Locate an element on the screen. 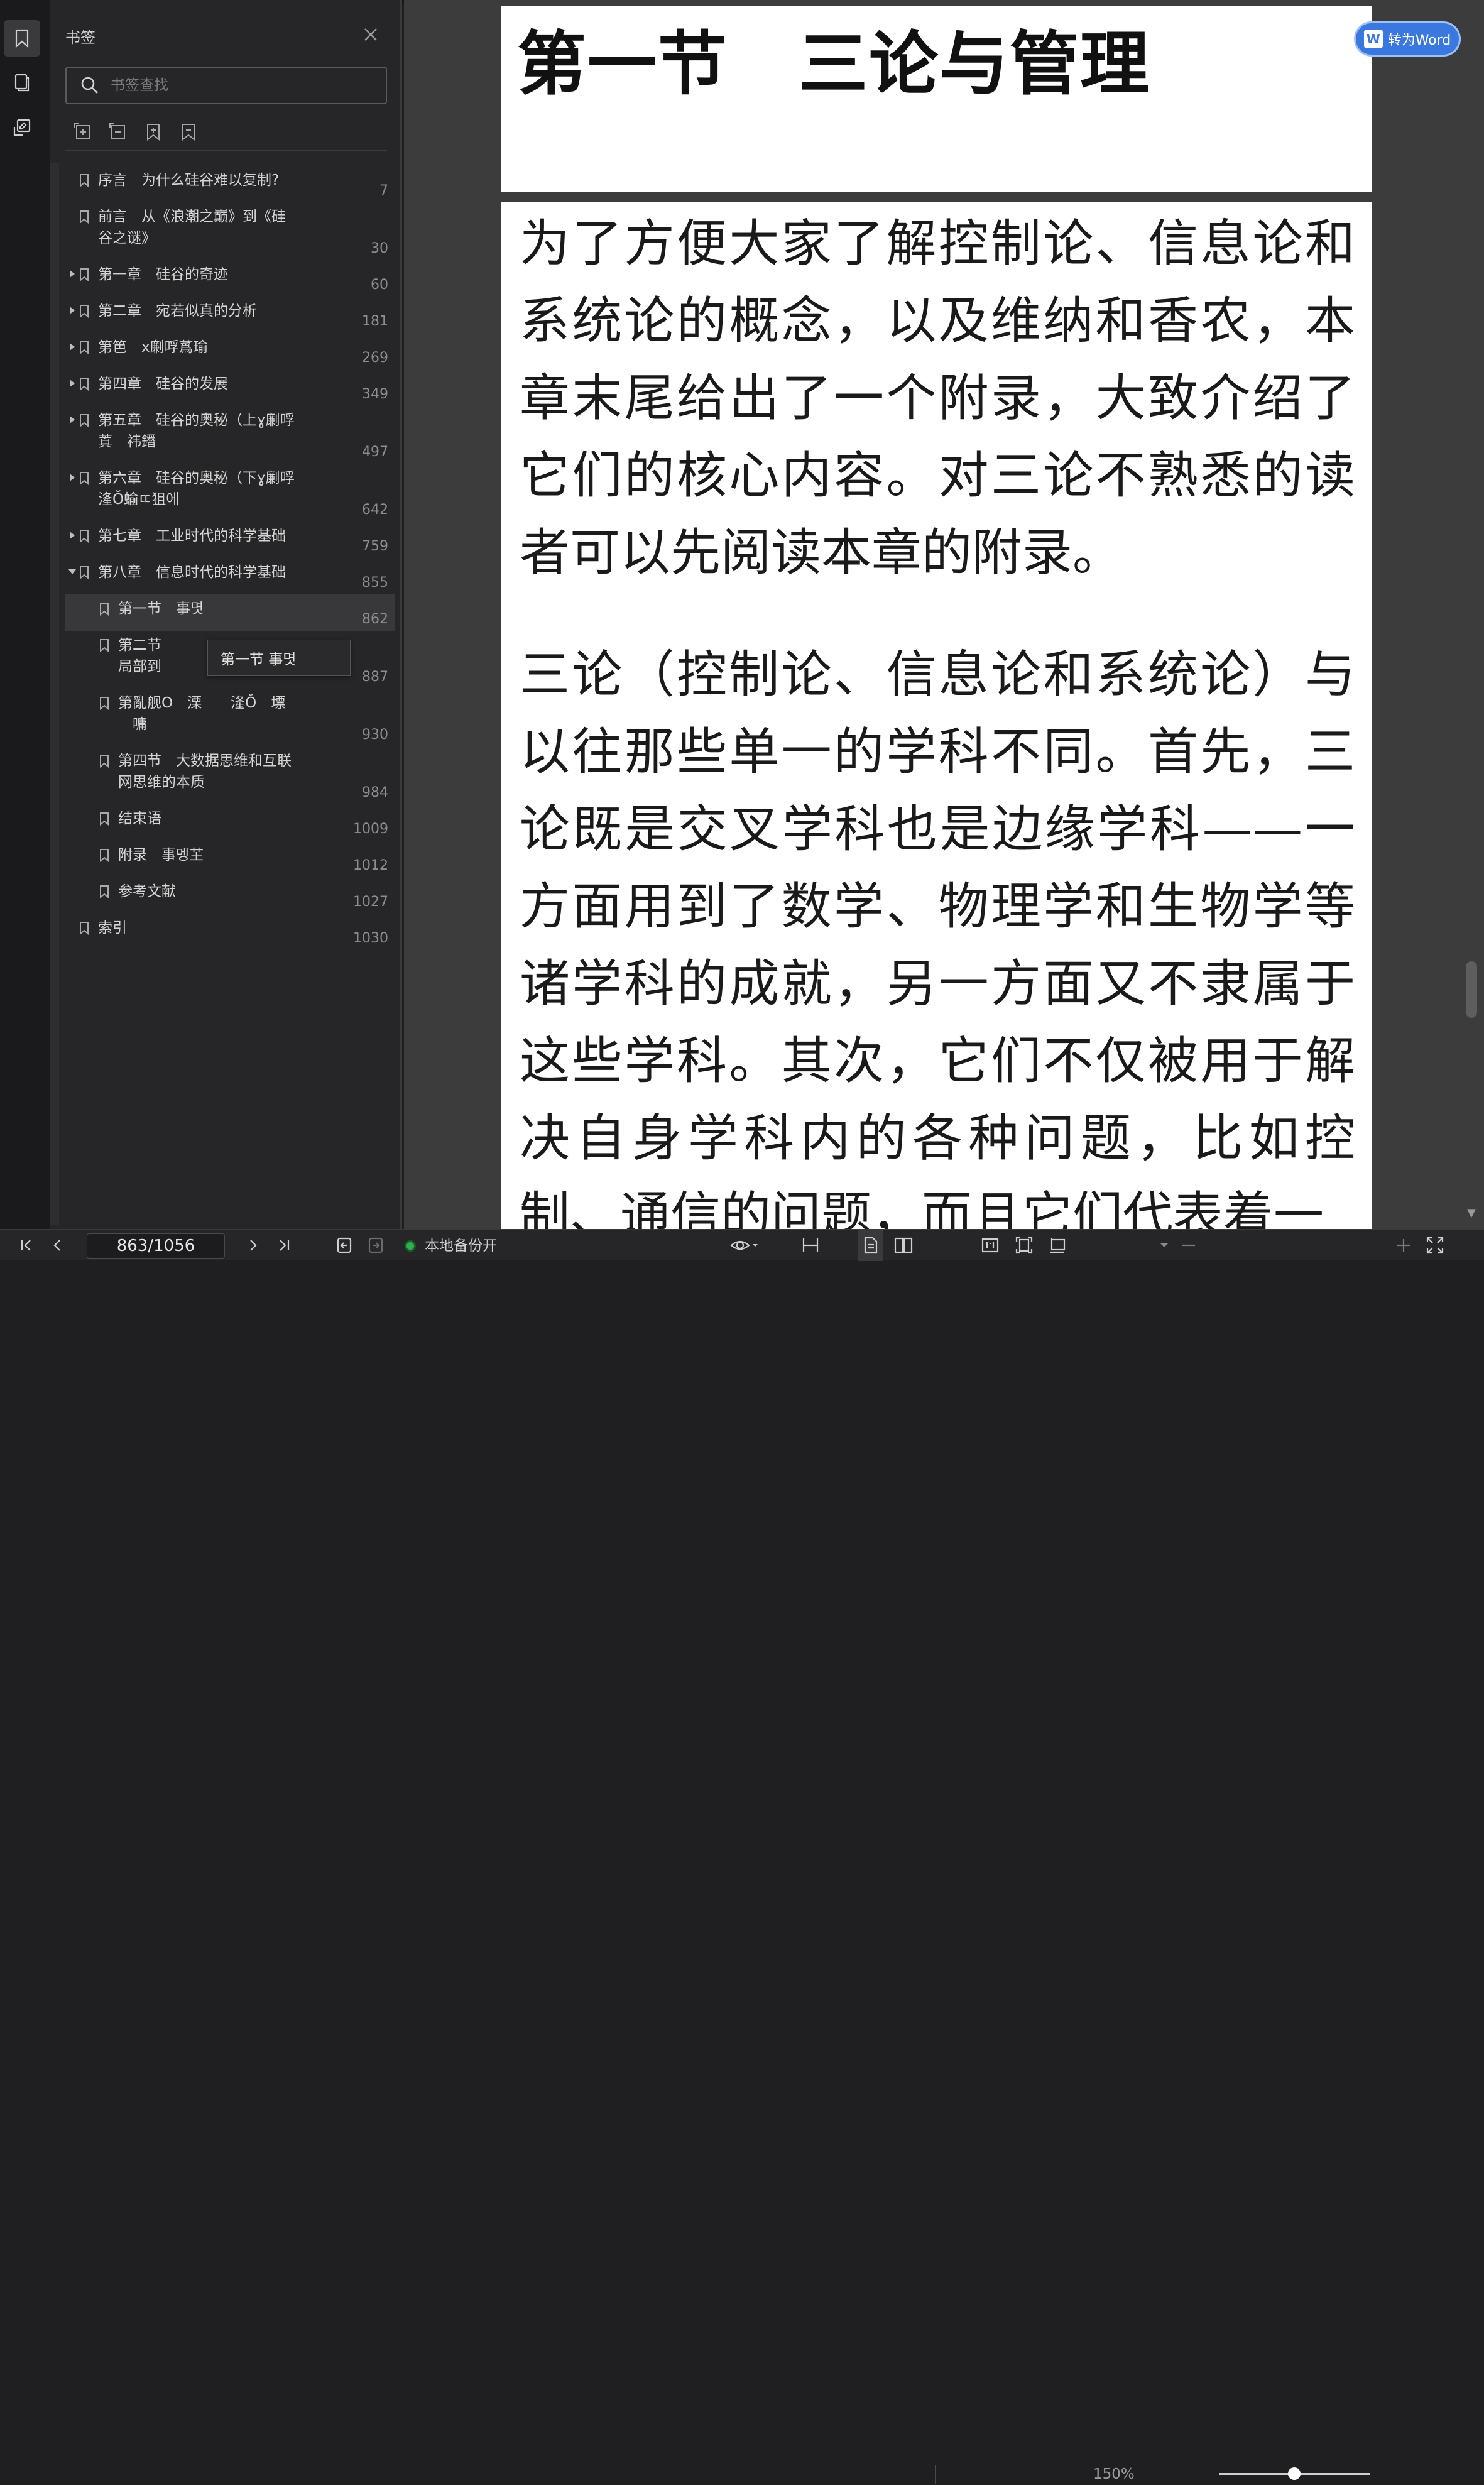 The width and height of the screenshot is (1484, 2485). bookmark-page-number: 1027 is located at coordinates (370, 902).